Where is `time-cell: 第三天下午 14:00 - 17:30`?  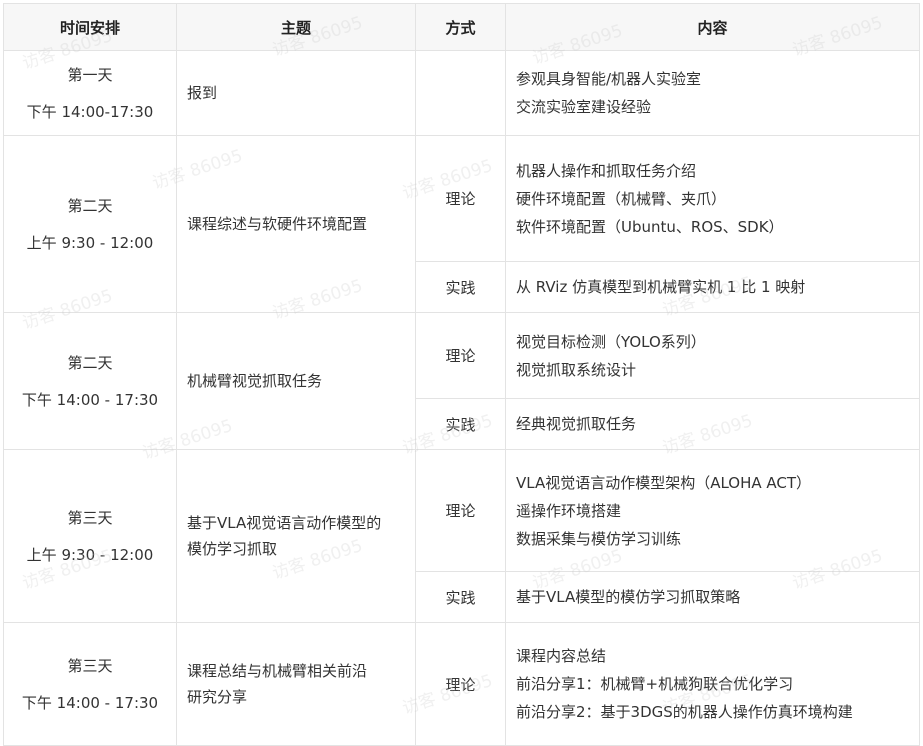
time-cell: 第三天下午 14:00 - 17:30 is located at coordinates (90, 684).